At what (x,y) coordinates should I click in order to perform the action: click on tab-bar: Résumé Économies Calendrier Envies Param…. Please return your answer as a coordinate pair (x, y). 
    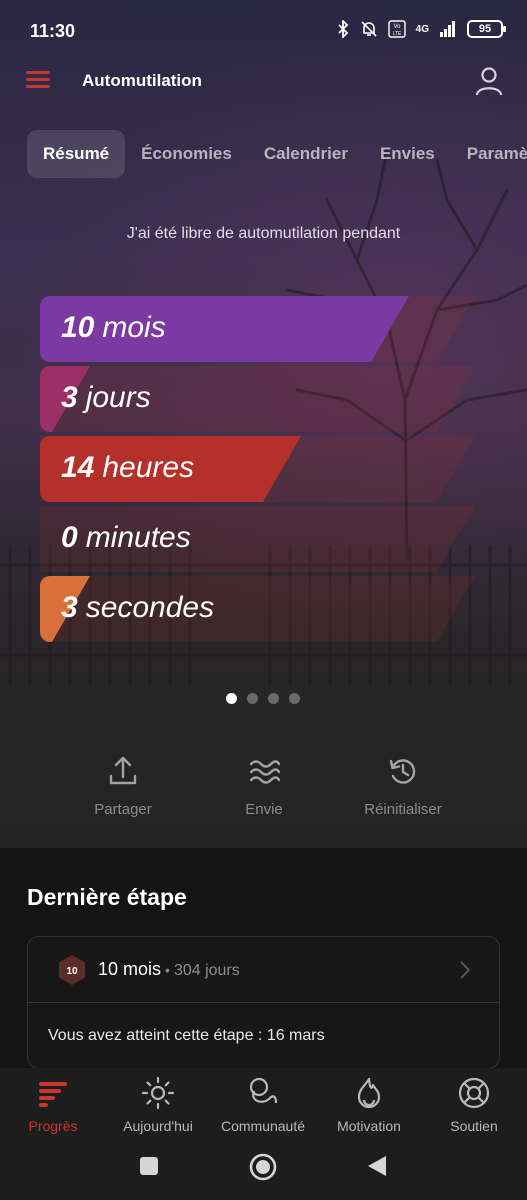
    Looking at the image, I should click on (277, 154).